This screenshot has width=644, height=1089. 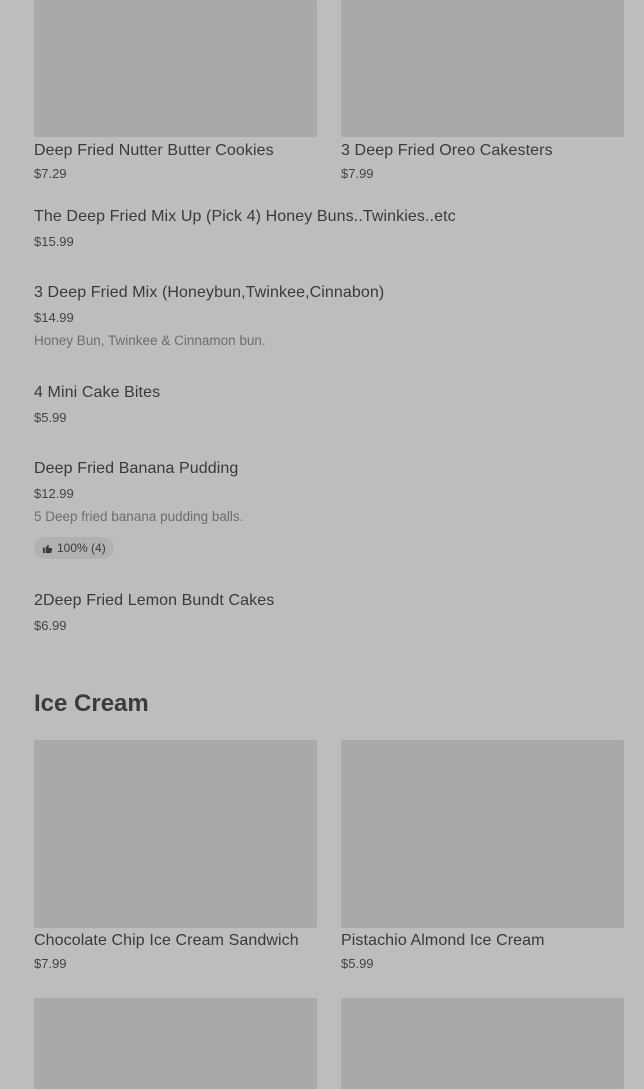 What do you see at coordinates (50, 625) in the screenshot?
I see `list-item-price: $6.99` at bounding box center [50, 625].